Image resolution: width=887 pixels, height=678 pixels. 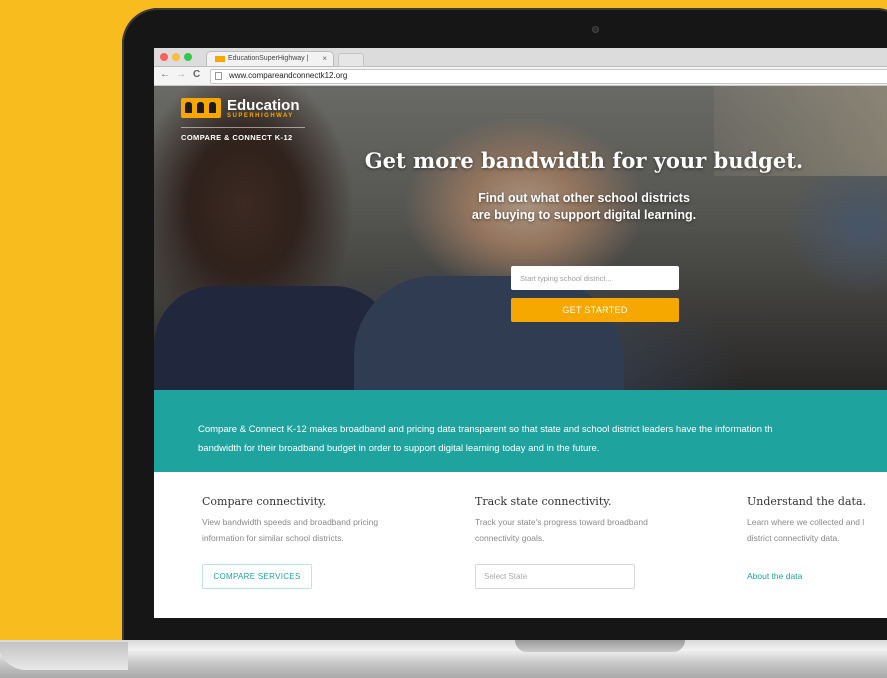 I want to click on logo-brand-text: Education, so click(x=263, y=105).